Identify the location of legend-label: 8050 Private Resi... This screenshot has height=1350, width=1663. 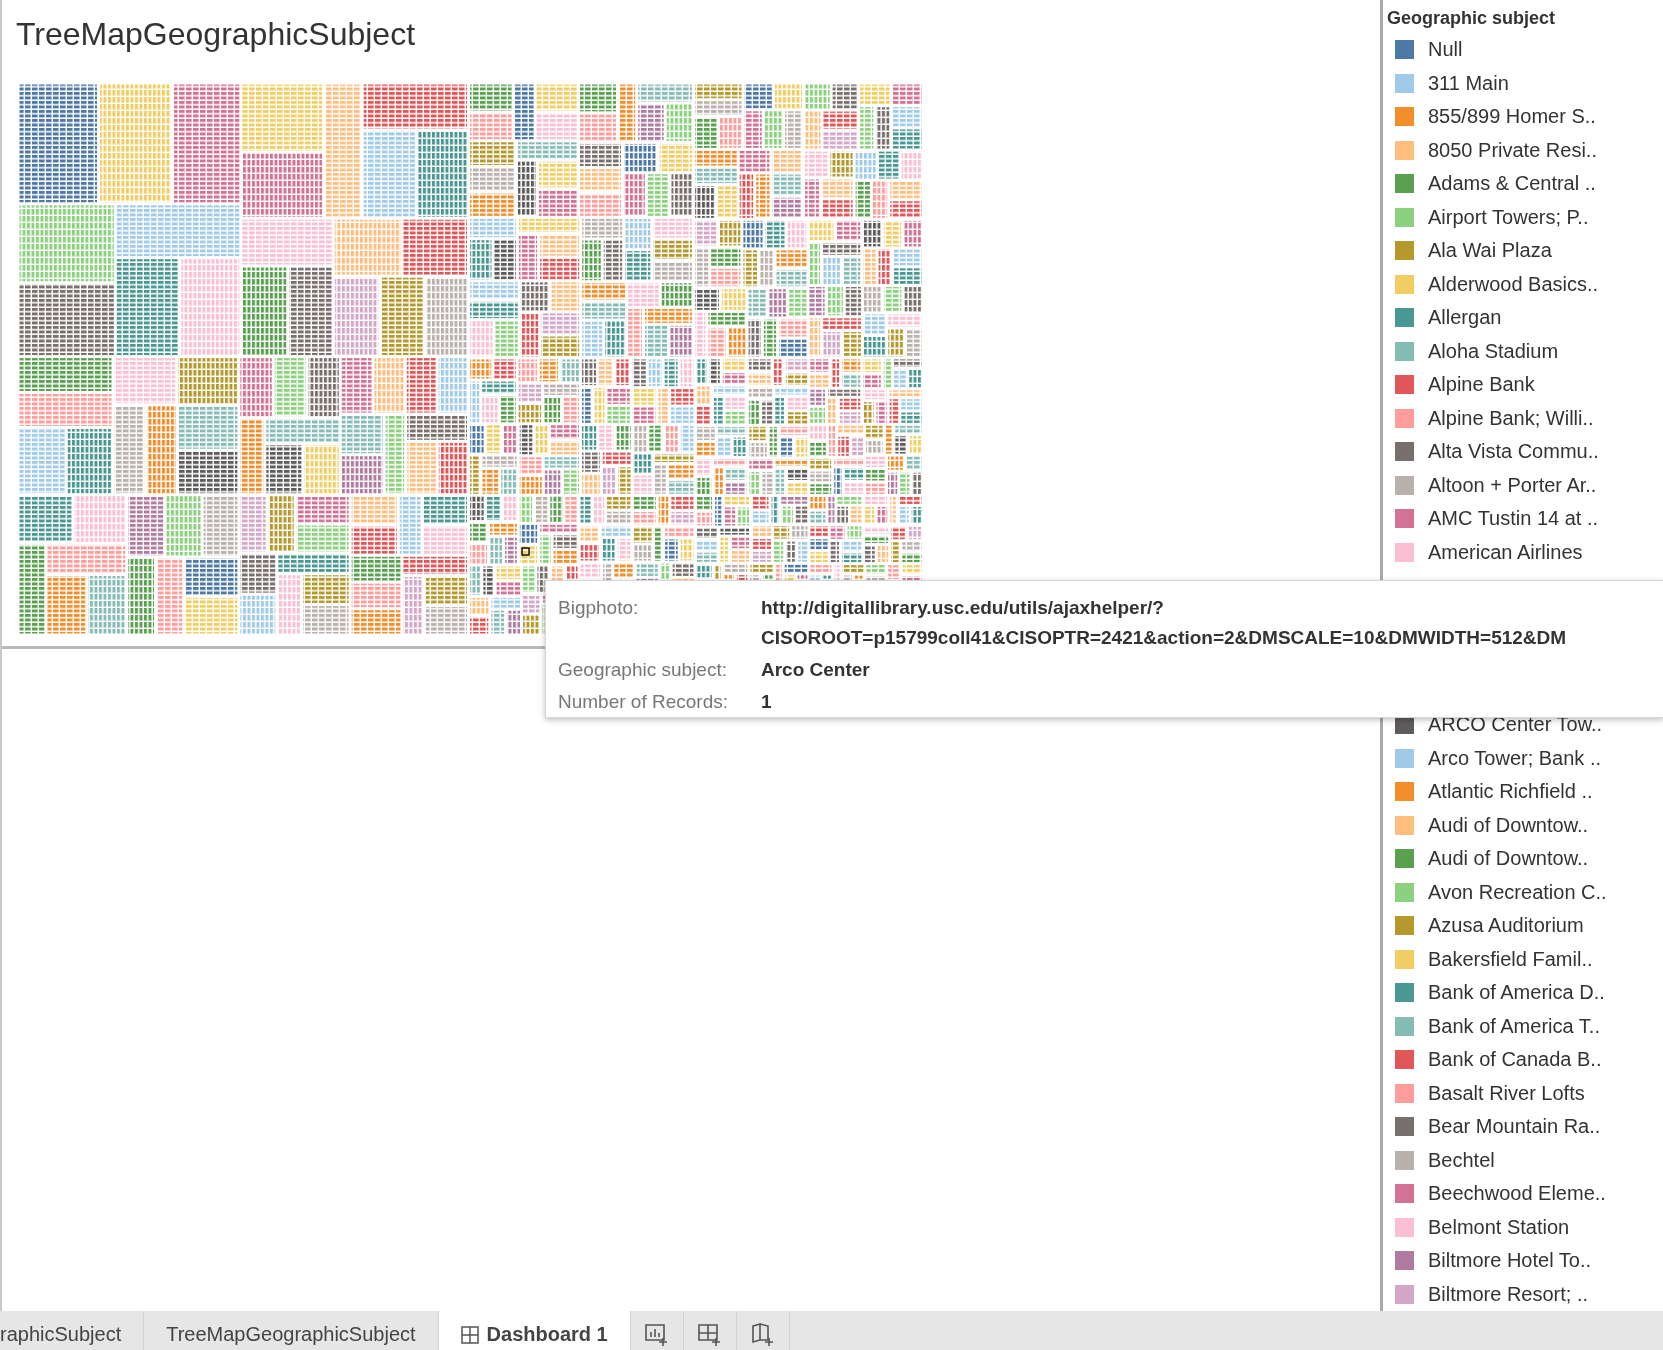
(1512, 150).